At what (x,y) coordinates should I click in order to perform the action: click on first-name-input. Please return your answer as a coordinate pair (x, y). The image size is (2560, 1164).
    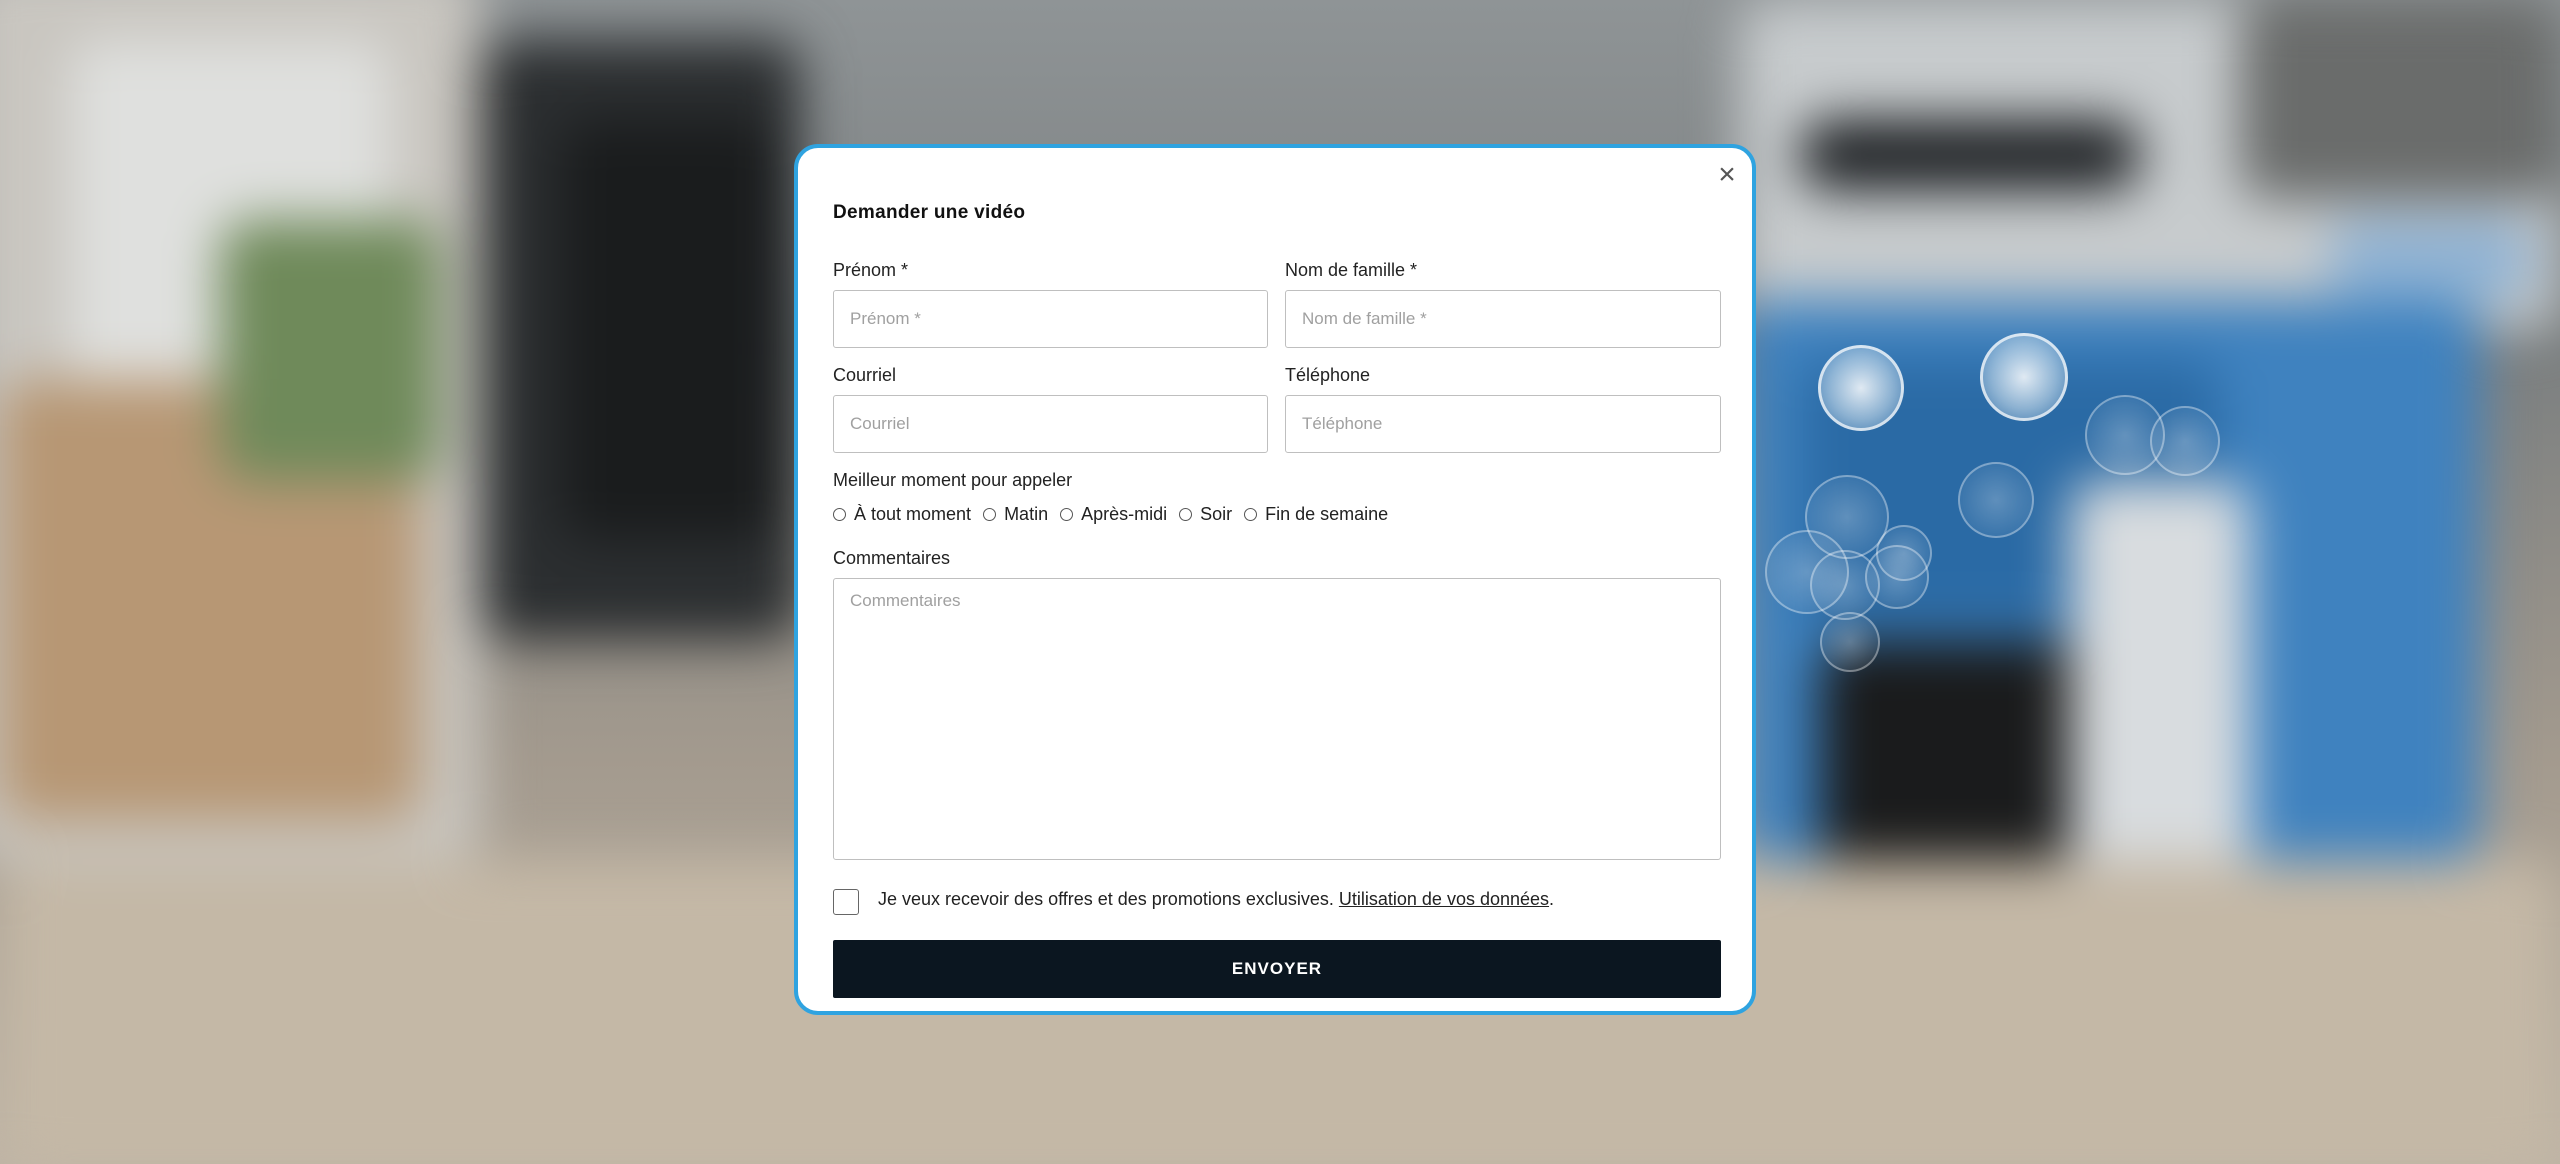
    Looking at the image, I should click on (1050, 319).